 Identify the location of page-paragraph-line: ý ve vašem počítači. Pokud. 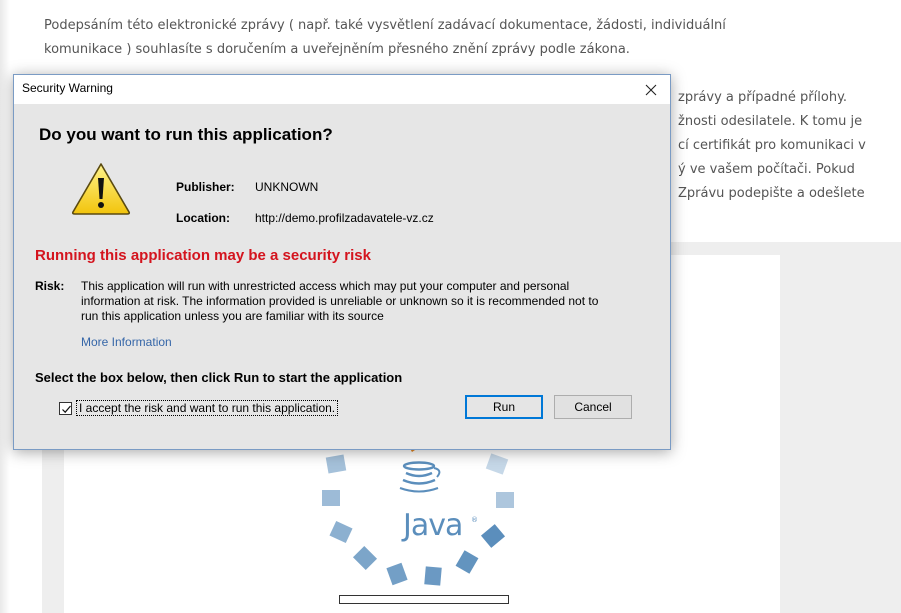
(766, 169).